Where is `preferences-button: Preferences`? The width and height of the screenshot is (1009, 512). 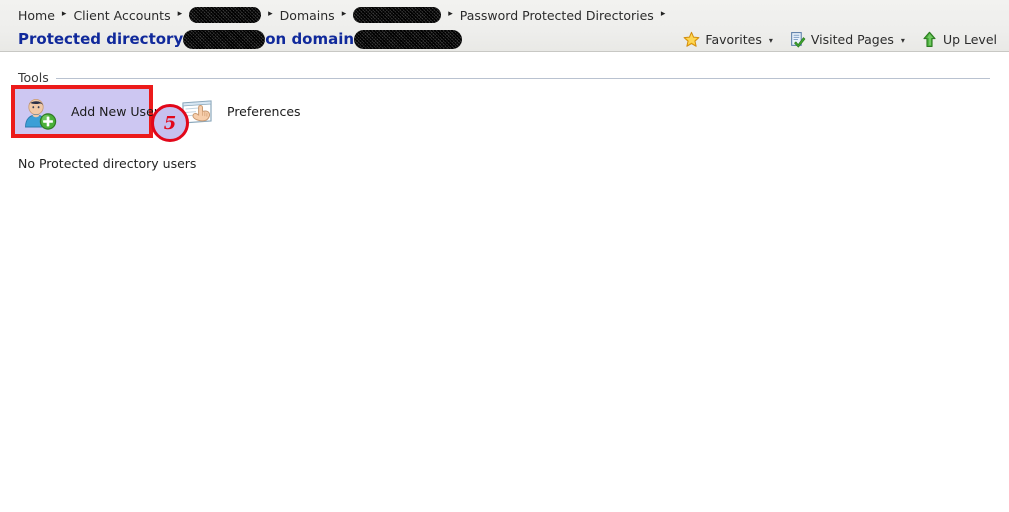 preferences-button: Preferences is located at coordinates (239, 111).